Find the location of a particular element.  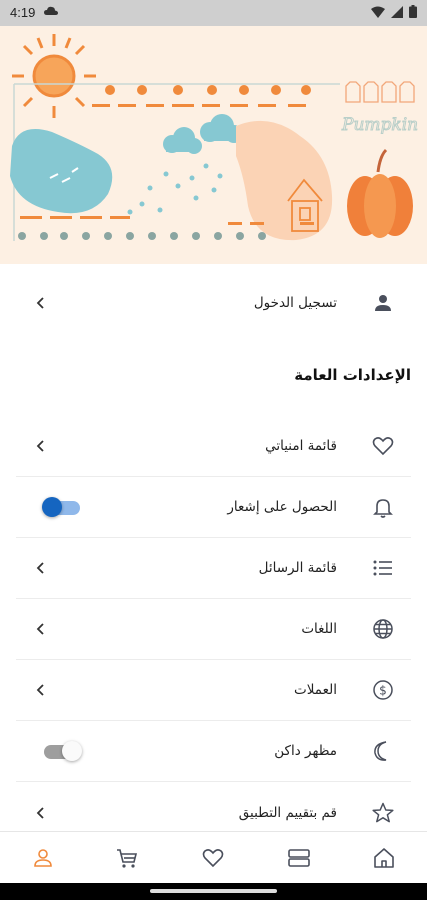

moon-icon is located at coordinates (380, 751).